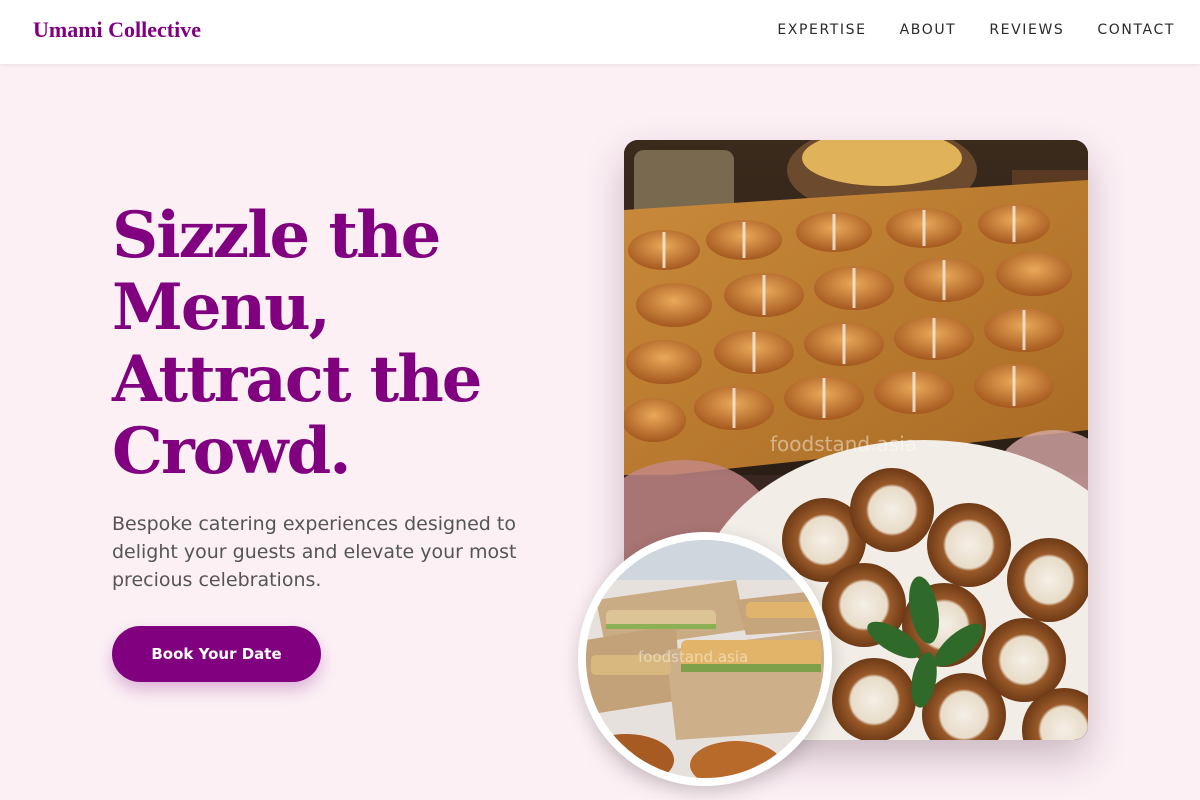 This screenshot has height=800, width=1200. What do you see at coordinates (216, 654) in the screenshot?
I see `book-date-button: Book Your Date` at bounding box center [216, 654].